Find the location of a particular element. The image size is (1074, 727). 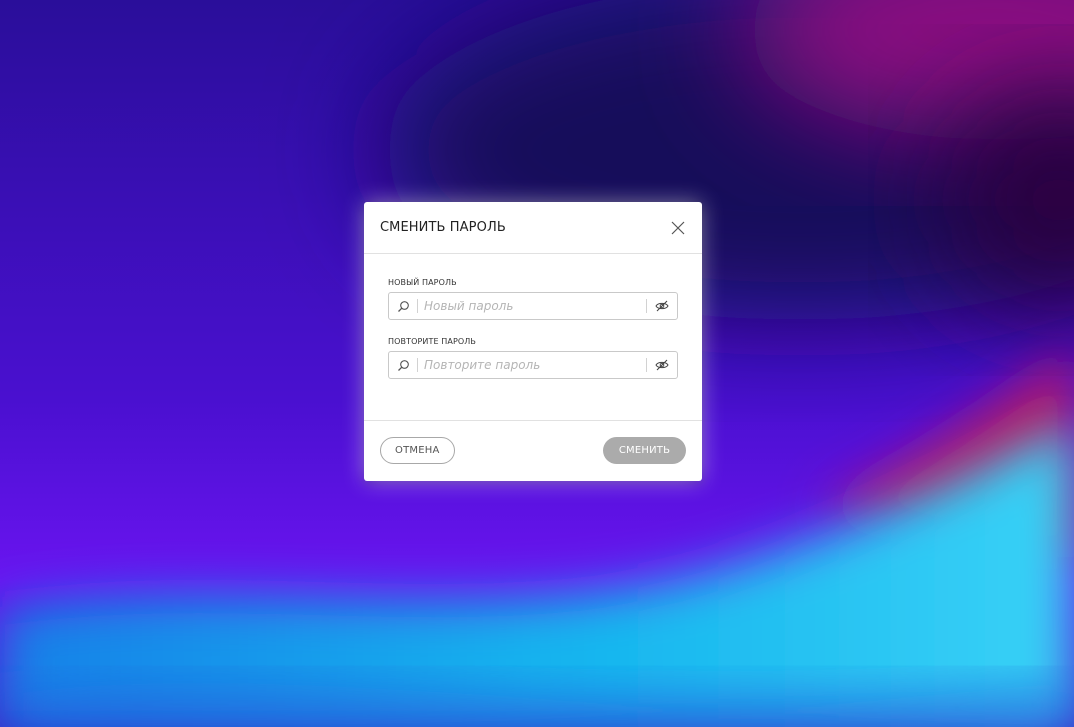

new-password-input is located at coordinates (532, 306).